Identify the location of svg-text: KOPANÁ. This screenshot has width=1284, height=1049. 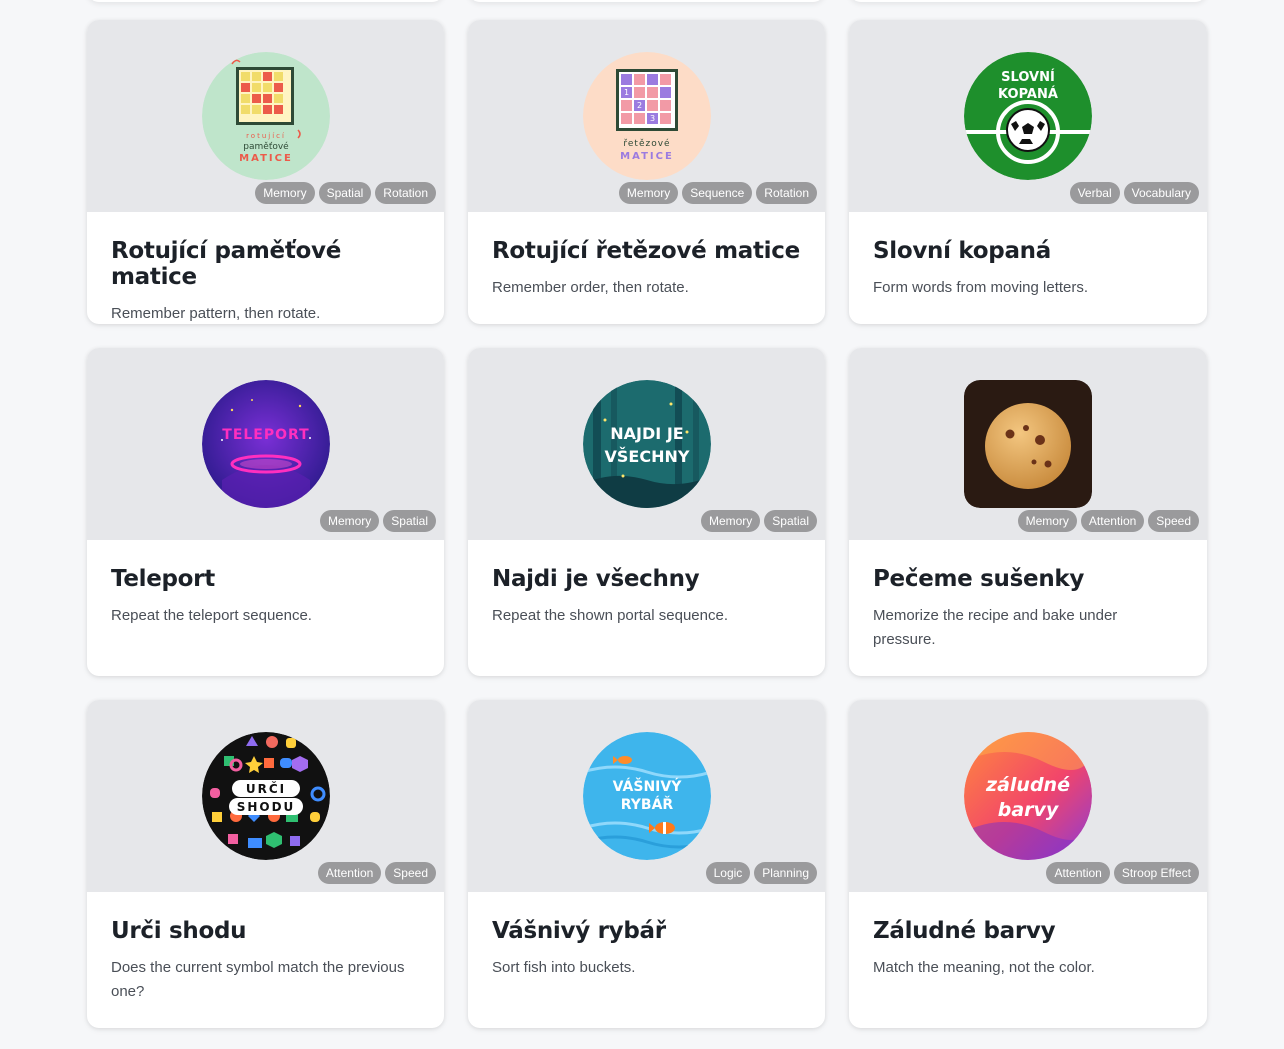
(1028, 94).